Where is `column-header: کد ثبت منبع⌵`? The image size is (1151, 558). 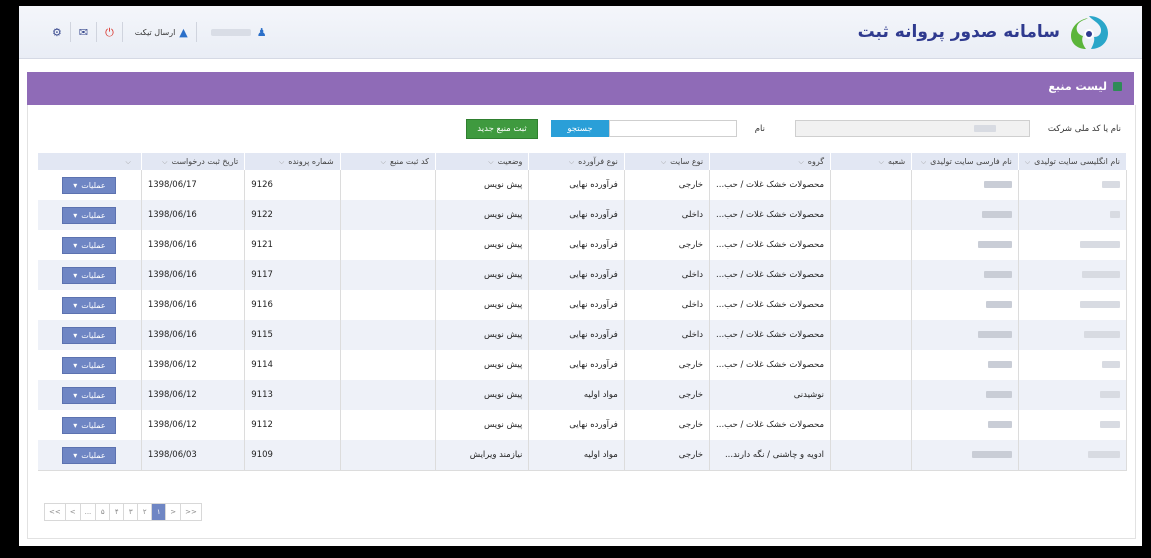 column-header: کد ثبت منبع⌵ is located at coordinates (388, 161).